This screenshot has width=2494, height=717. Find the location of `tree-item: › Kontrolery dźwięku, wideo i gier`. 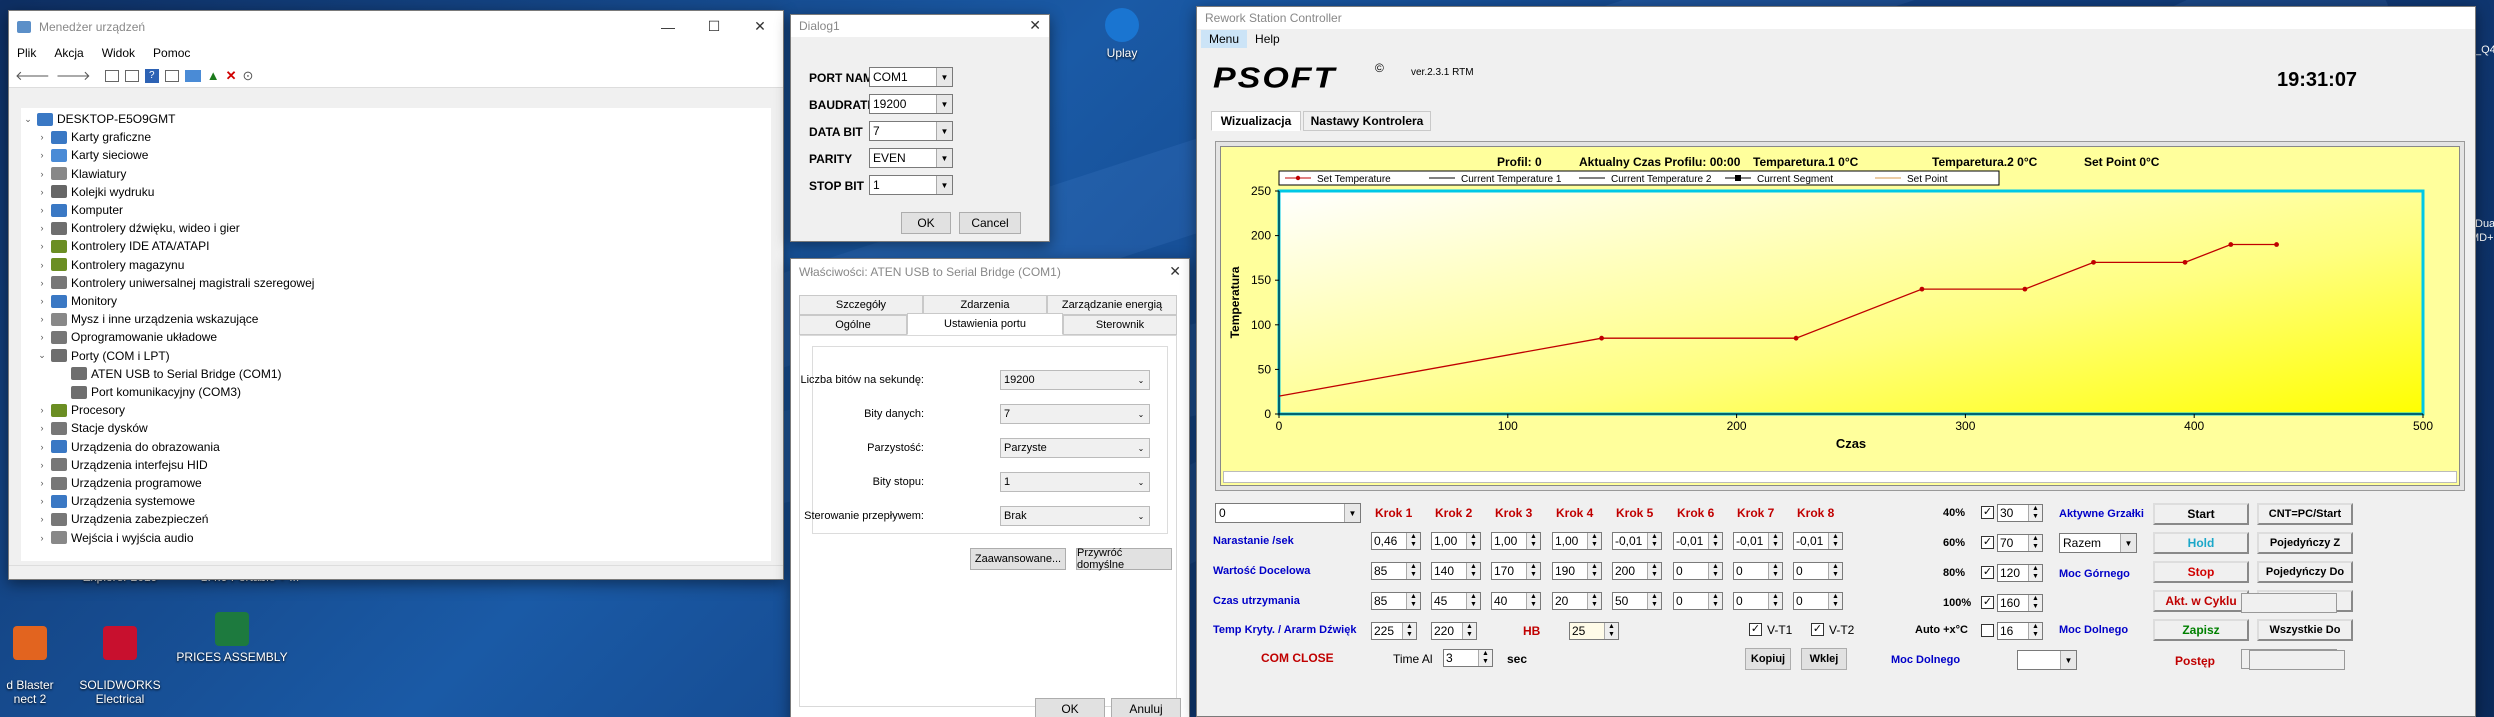

tree-item: › Kontrolery dźwięku, wideo i gier is located at coordinates (137, 228).